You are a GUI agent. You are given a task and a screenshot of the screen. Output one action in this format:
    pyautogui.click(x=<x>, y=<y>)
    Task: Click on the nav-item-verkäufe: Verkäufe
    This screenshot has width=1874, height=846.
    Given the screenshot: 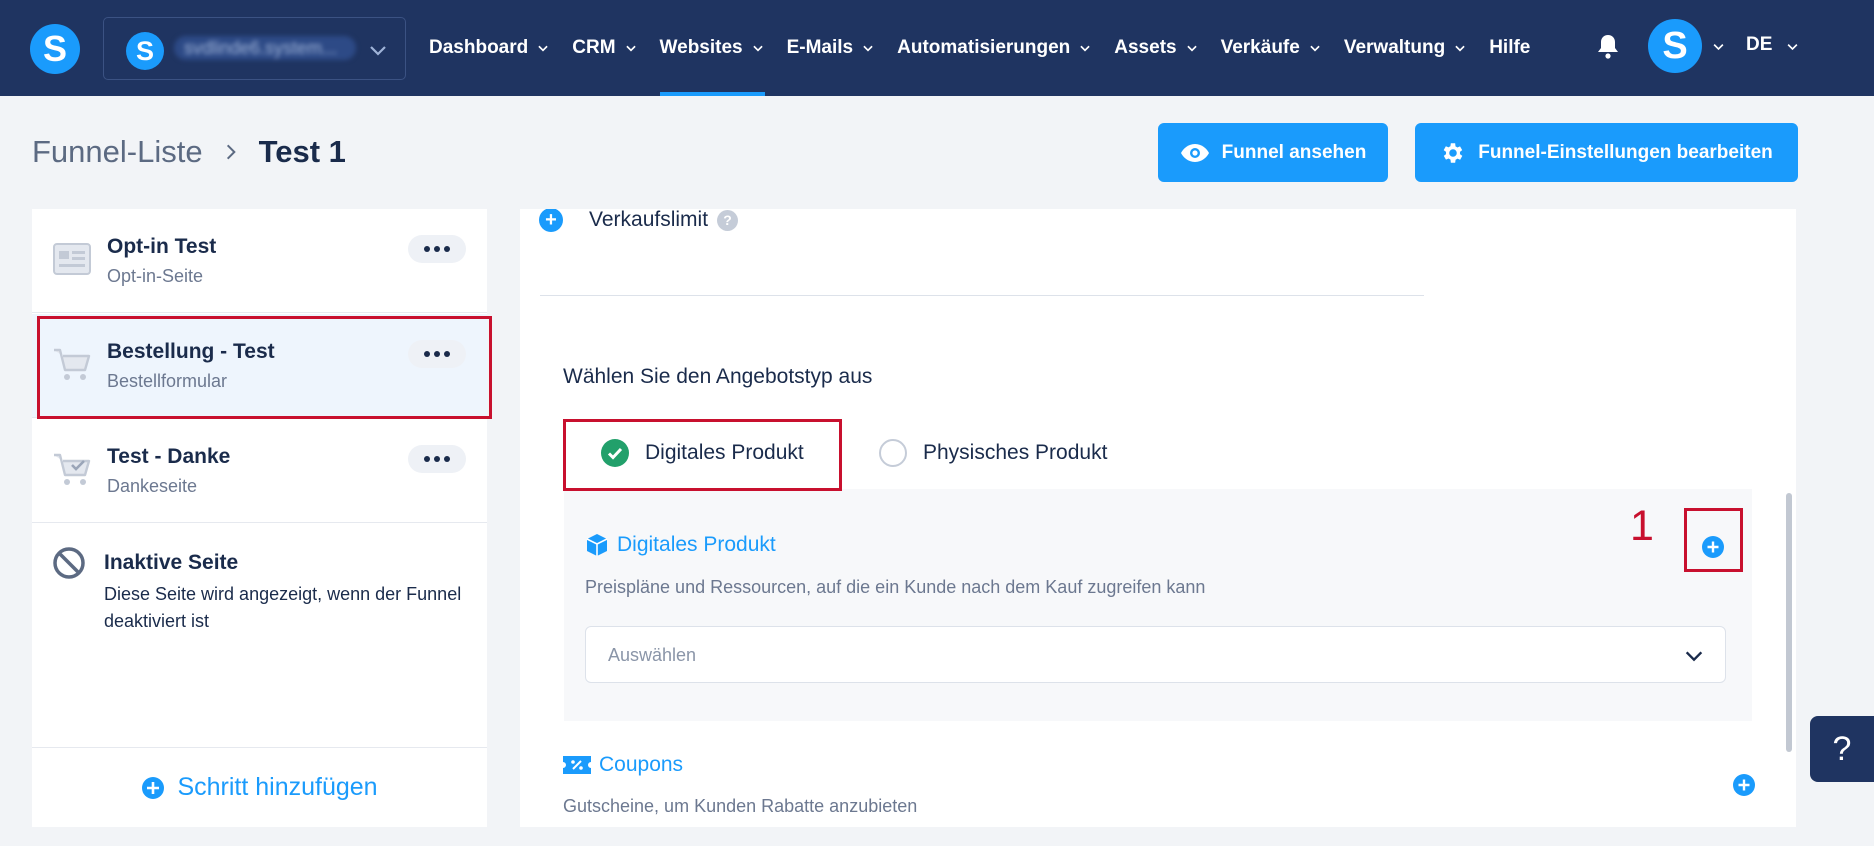 What is the action you would take?
    pyautogui.click(x=1271, y=48)
    